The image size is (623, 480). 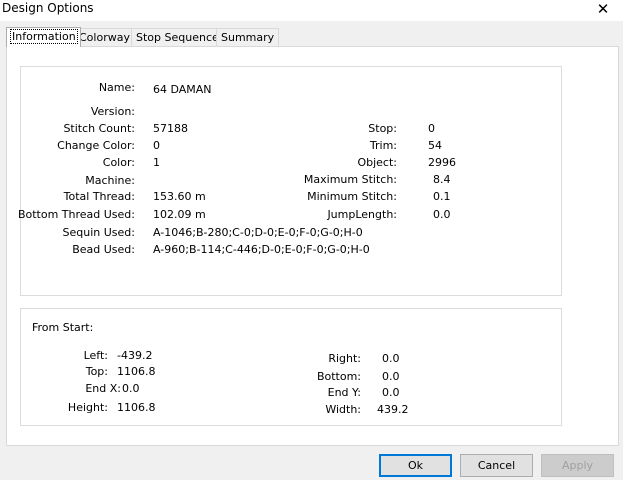 I want to click on max-stitch-label: Maximum Stitch:, so click(x=350, y=179).